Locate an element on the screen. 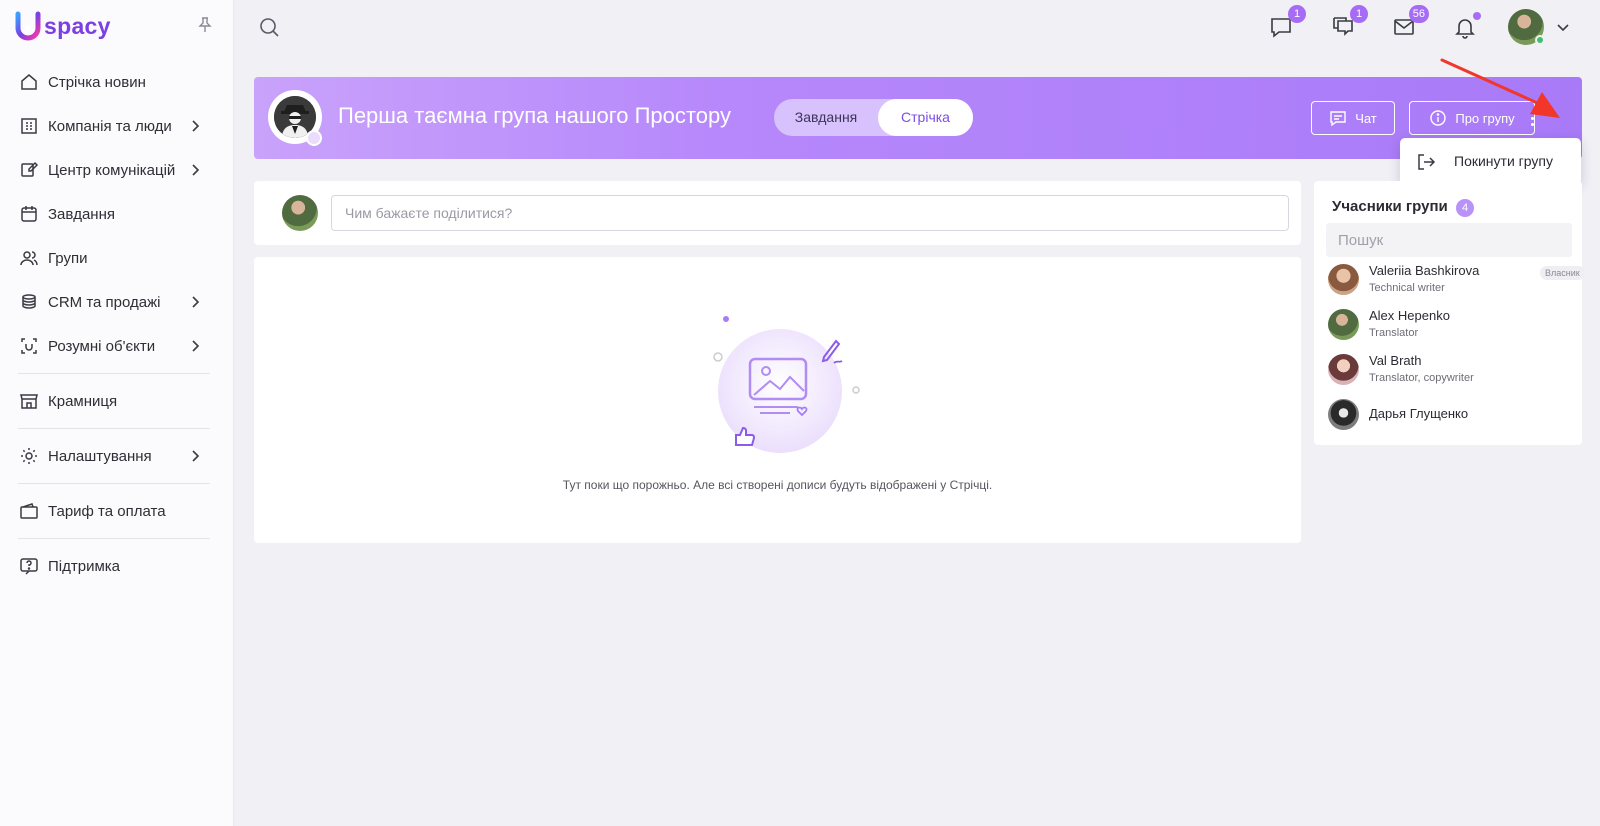 This screenshot has width=1600, height=826. search-icon is located at coordinates (269, 27).